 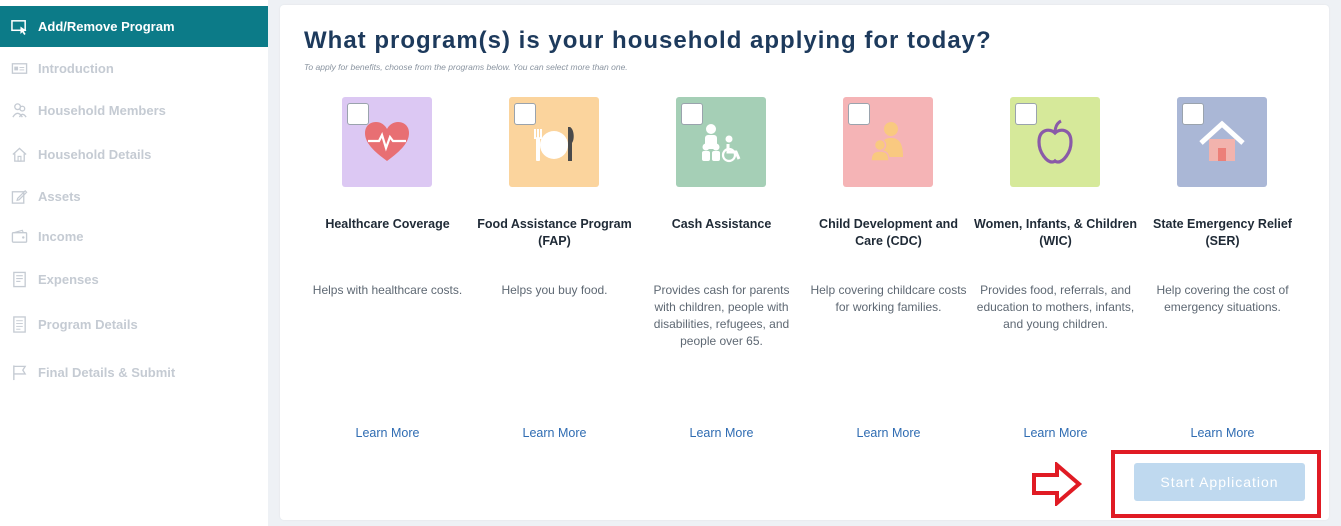 I want to click on program-name: State Emergency Relief (SER), so click(x=1222, y=232).